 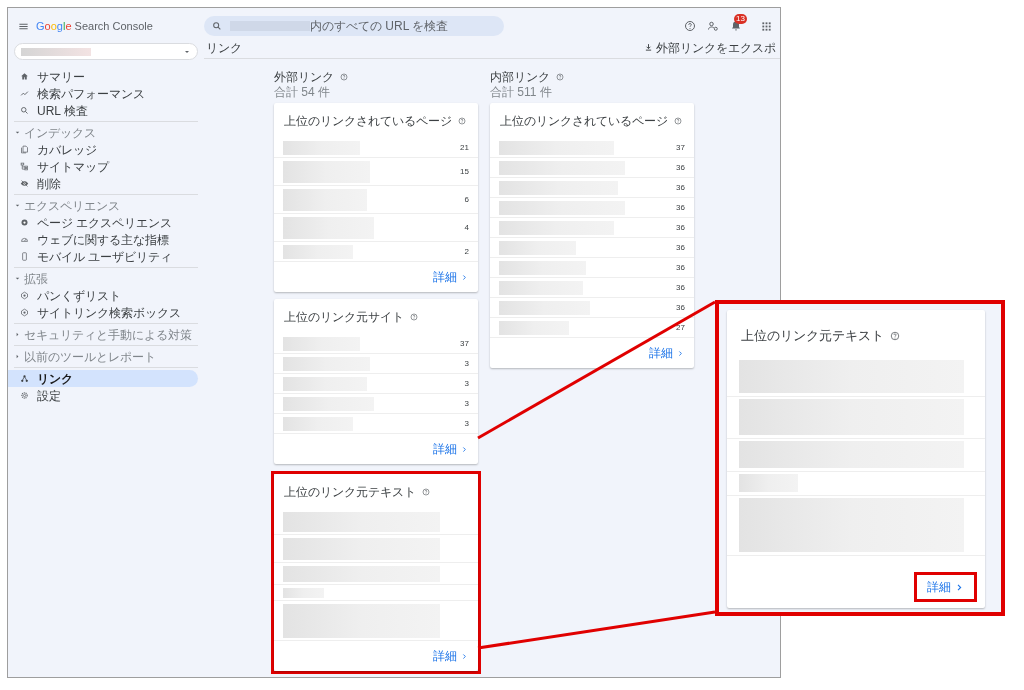 I want to click on sitemap-icon, so click(x=24, y=166).